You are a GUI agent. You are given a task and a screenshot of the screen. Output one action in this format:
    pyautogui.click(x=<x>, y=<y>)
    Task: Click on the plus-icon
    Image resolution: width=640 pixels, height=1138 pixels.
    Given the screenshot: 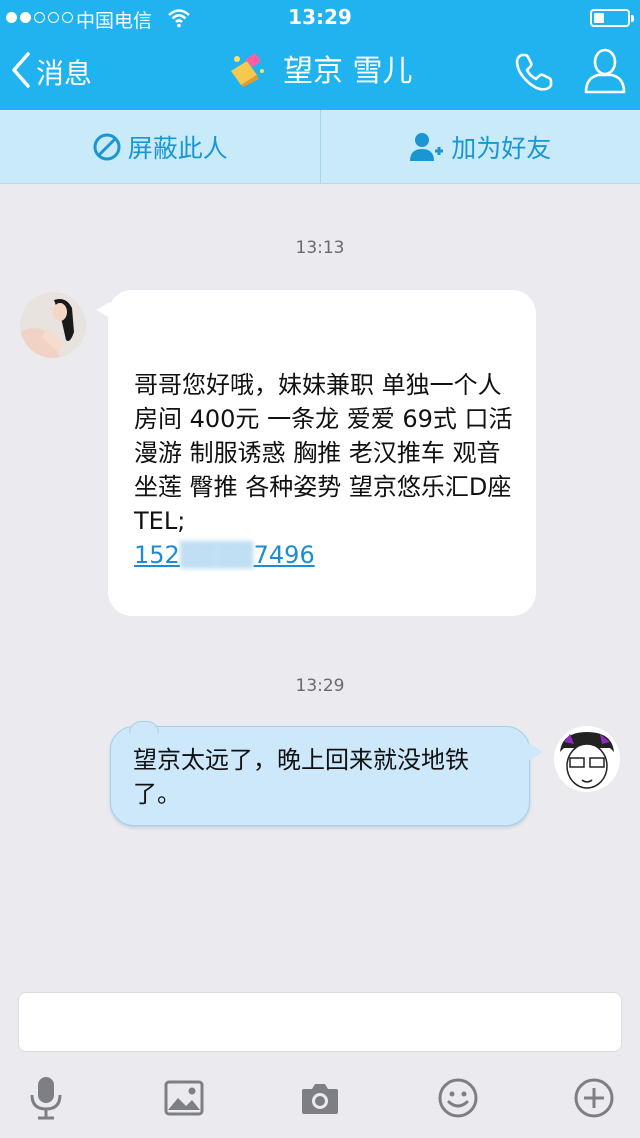 What is the action you would take?
    pyautogui.click(x=594, y=1098)
    